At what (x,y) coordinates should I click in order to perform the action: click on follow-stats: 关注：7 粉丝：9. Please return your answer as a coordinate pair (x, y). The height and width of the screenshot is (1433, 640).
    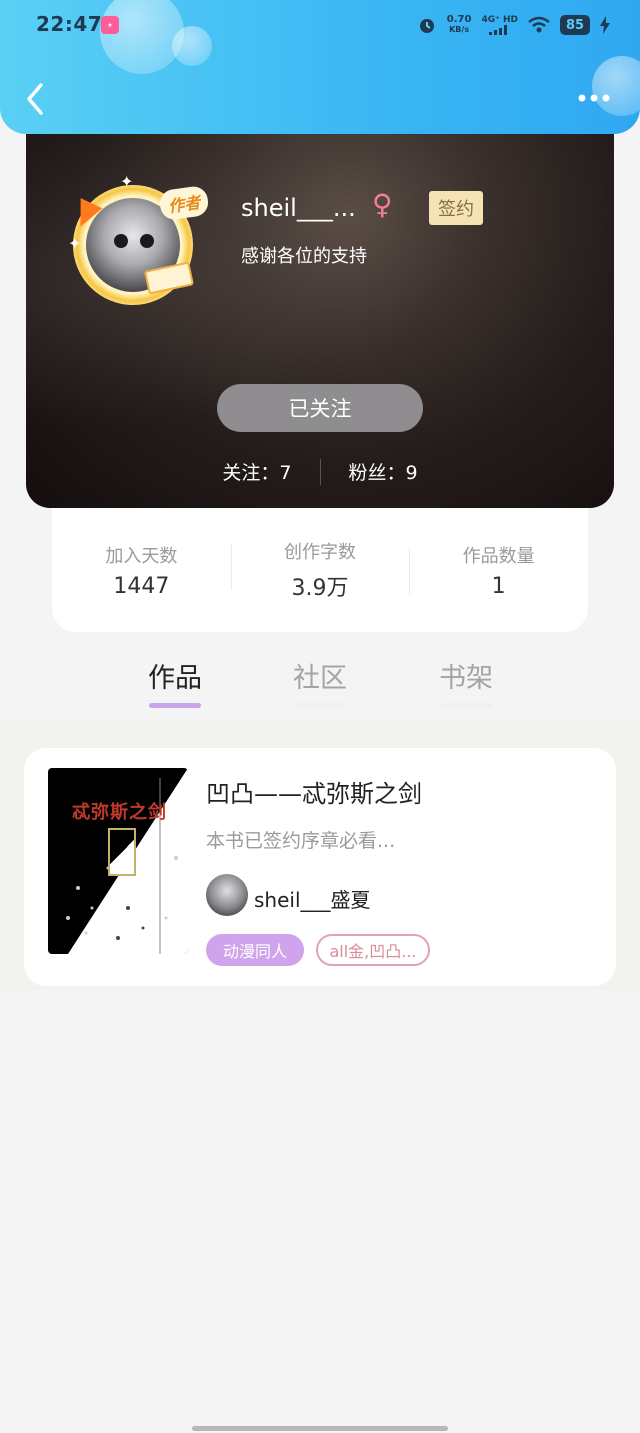
    Looking at the image, I should click on (320, 471).